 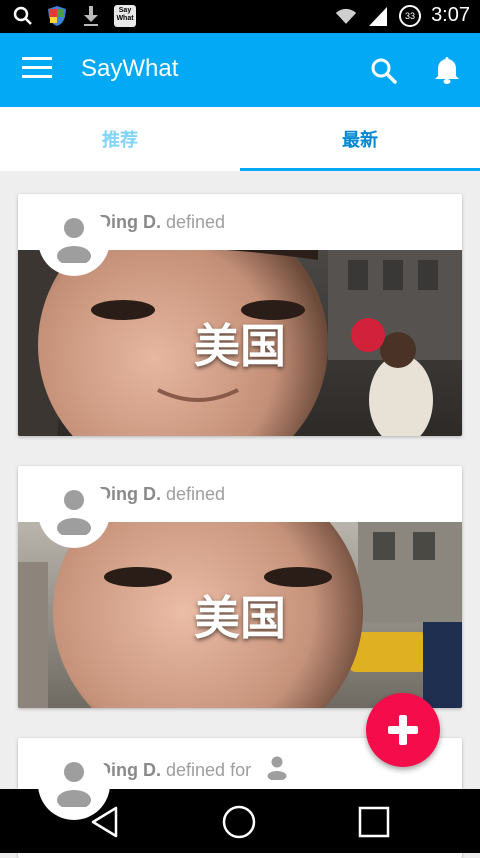 I want to click on wifi-icon, so click(x=346, y=16).